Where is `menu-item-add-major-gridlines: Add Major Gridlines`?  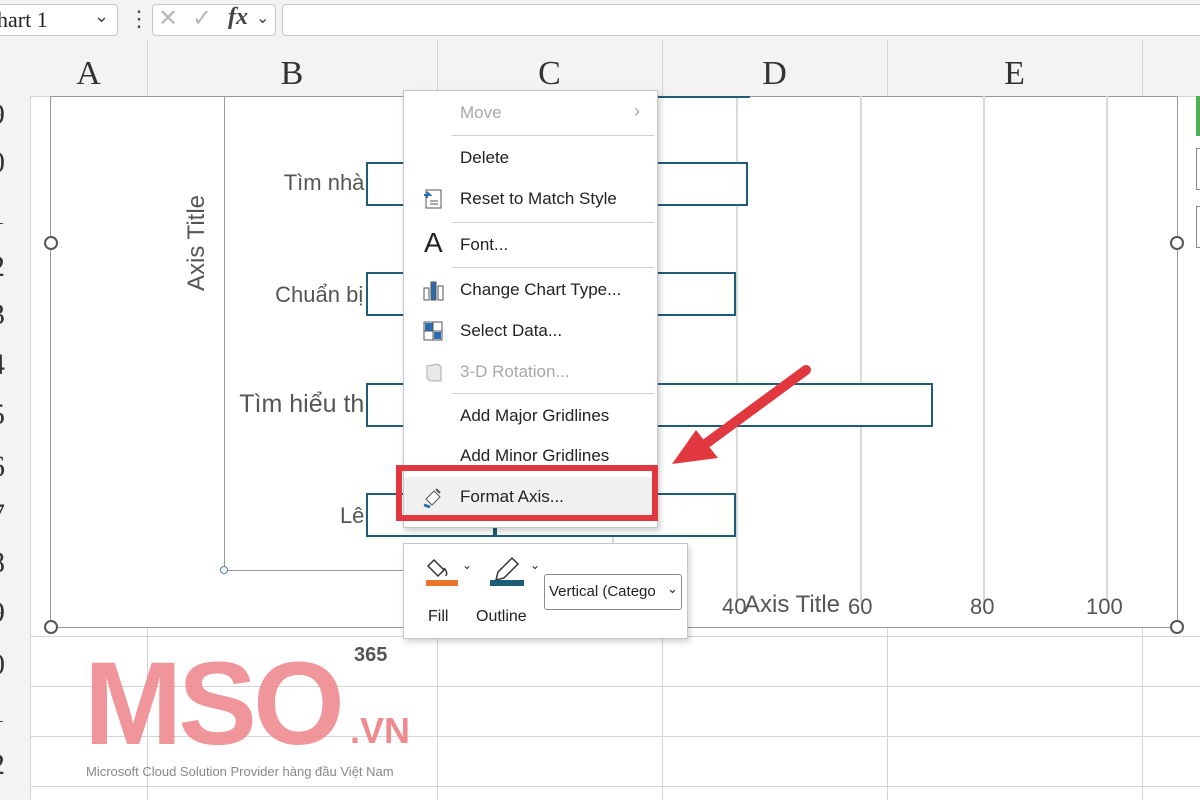 menu-item-add-major-gridlines: Add Major Gridlines is located at coordinates (530, 416).